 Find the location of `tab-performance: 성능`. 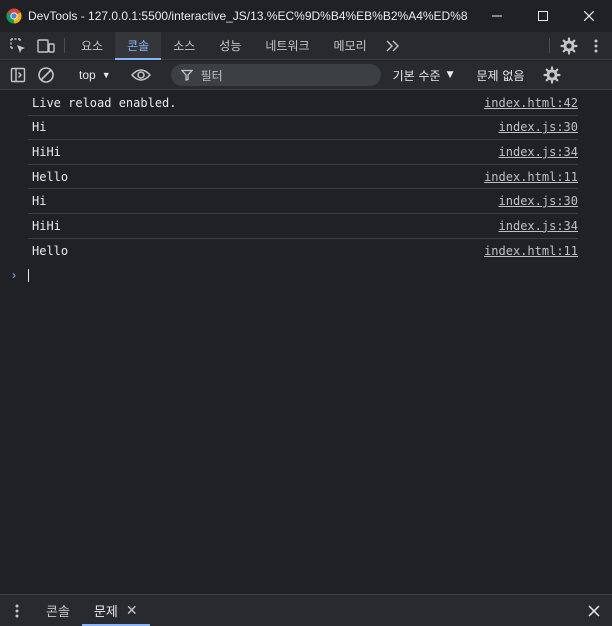

tab-performance: 성능 is located at coordinates (230, 45).